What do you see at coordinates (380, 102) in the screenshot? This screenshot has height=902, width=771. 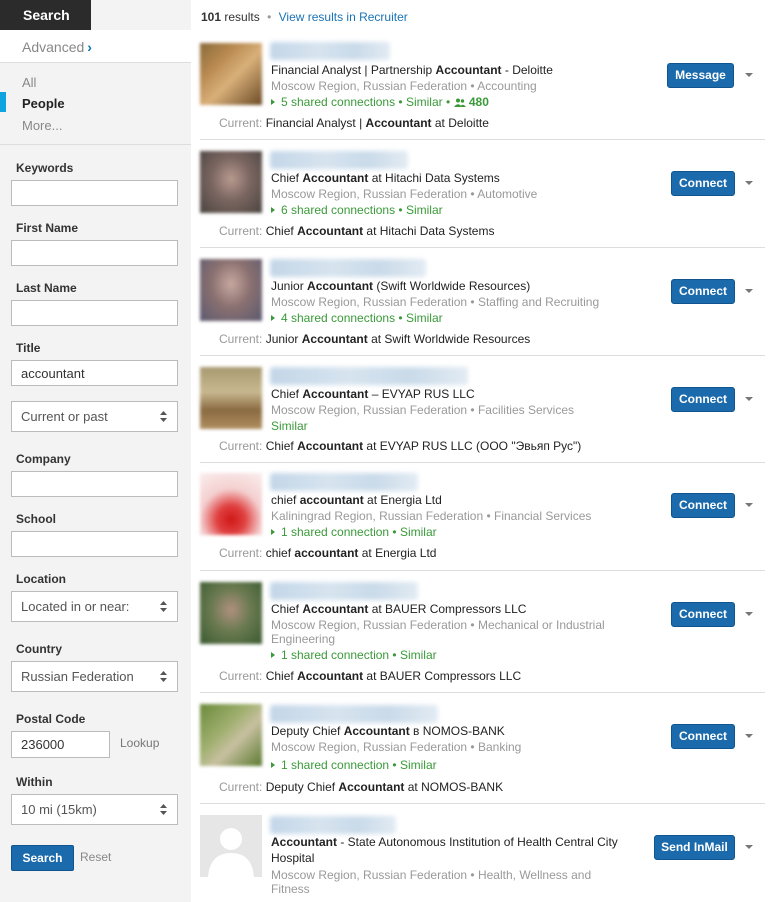 I see `shared-connections: 5 shared connections • Similar • 480` at bounding box center [380, 102].